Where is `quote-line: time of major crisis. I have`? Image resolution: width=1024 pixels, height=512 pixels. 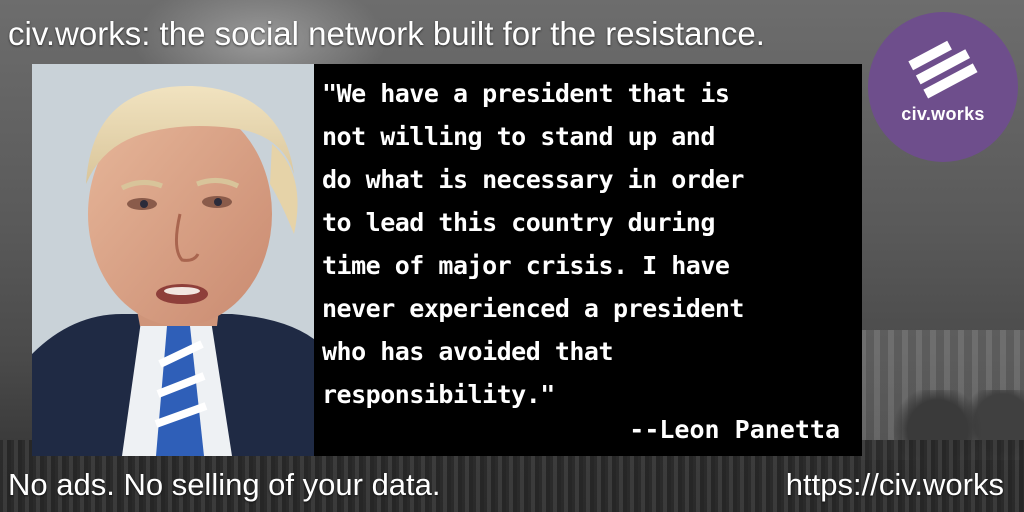
quote-line: time of major crisis. I have is located at coordinates (526, 265).